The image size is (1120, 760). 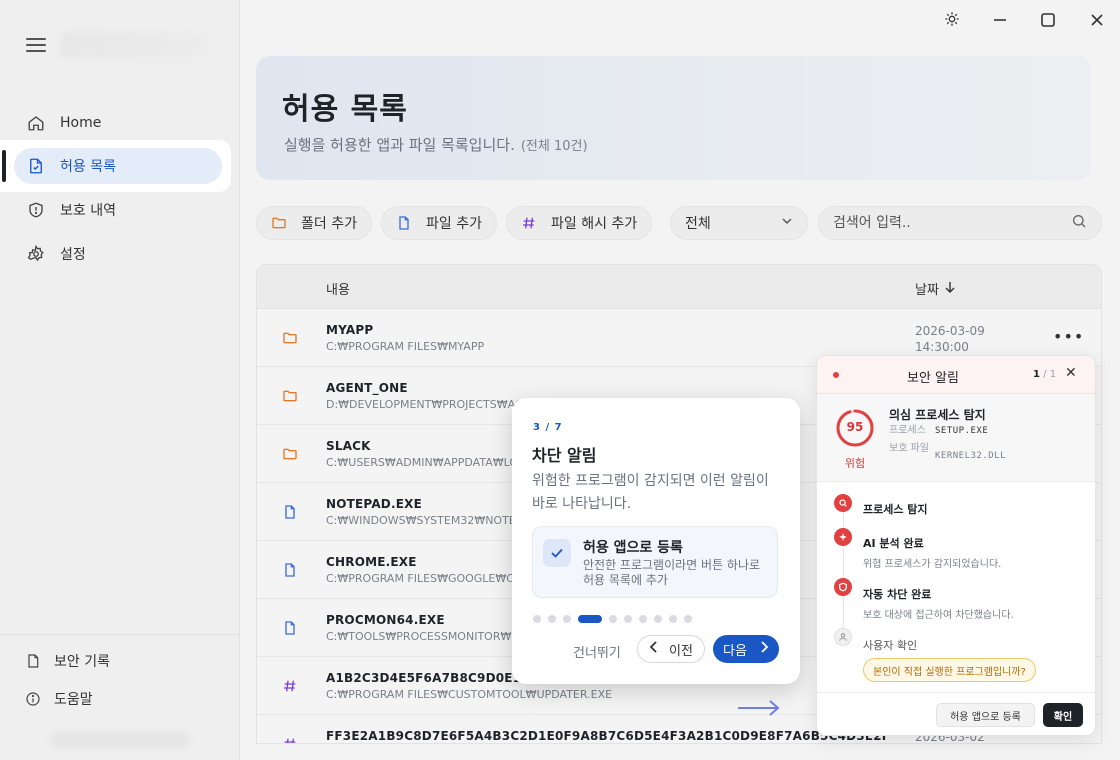 I want to click on close-window-button, so click(x=1097, y=21).